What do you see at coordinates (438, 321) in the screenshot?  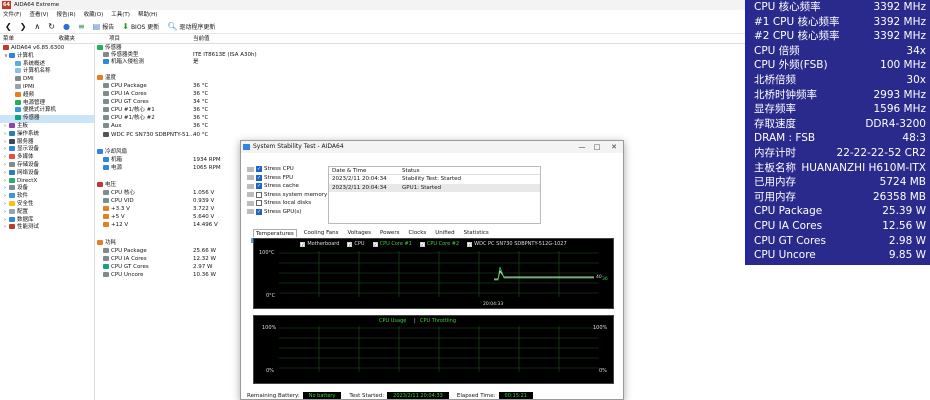 I see `graph2-legend-throttling: CPU Throttling` at bounding box center [438, 321].